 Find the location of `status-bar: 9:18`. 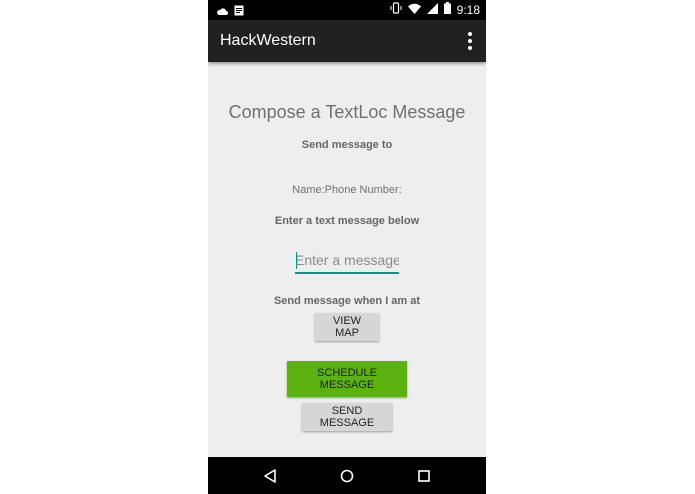

status-bar: 9:18 is located at coordinates (347, 10).